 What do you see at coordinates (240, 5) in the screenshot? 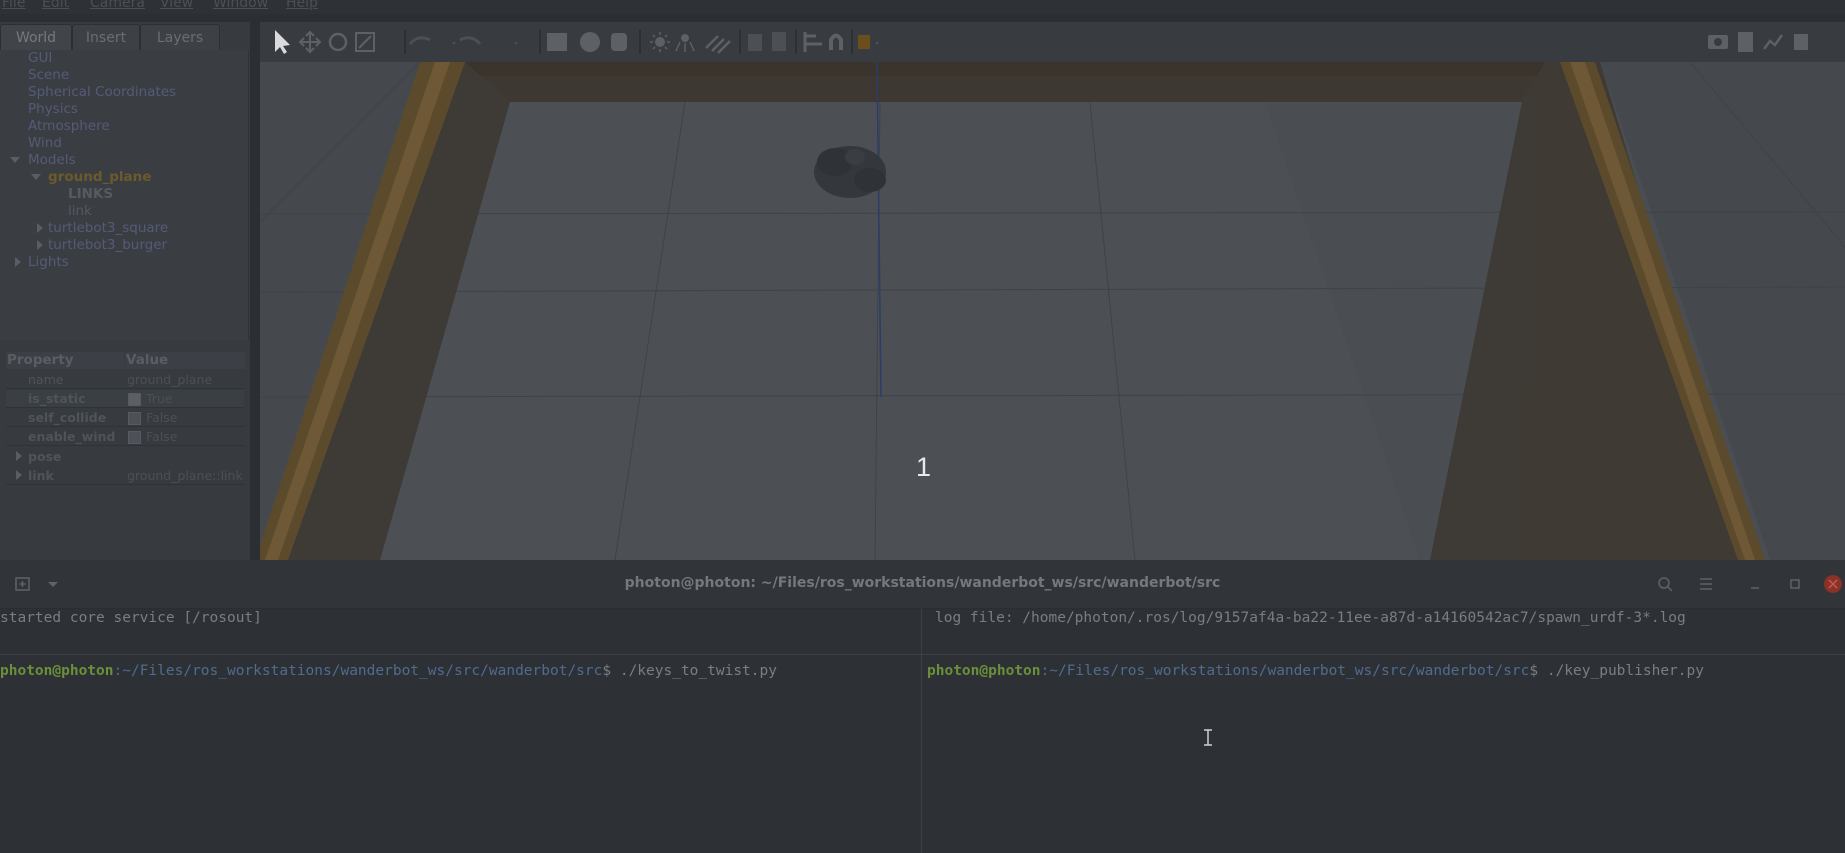
I see `menu-window: Window` at bounding box center [240, 5].